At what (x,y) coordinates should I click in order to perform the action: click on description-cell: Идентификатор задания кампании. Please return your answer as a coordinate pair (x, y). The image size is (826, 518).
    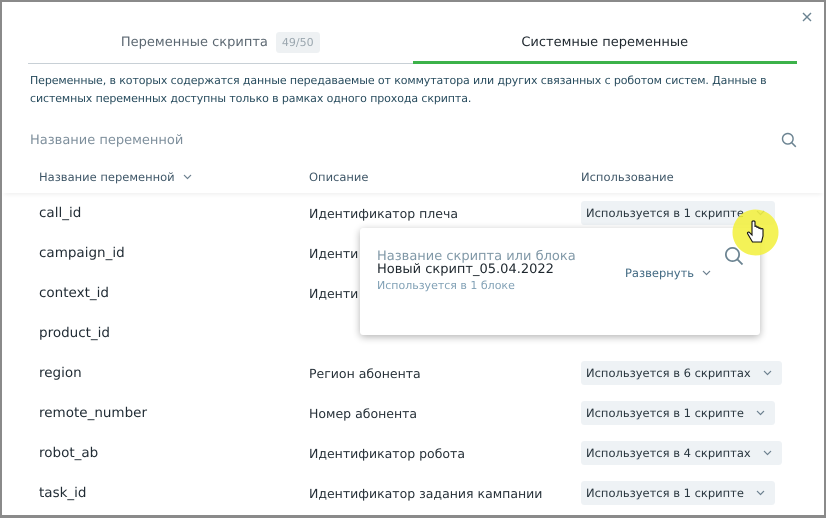
    Looking at the image, I should click on (425, 493).